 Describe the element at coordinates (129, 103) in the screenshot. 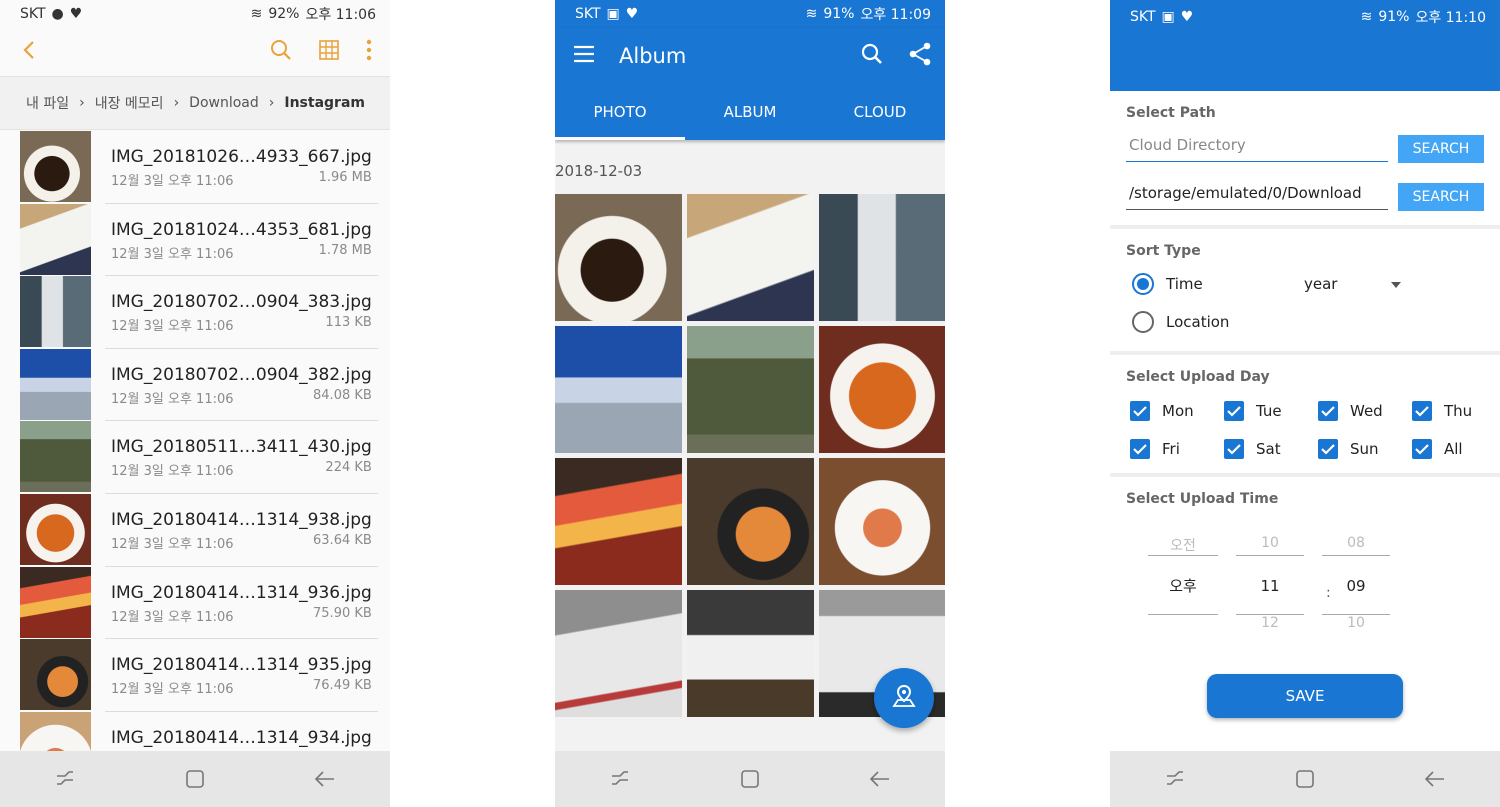

I see `breadcrumb-item: 내장 메모리` at that location.